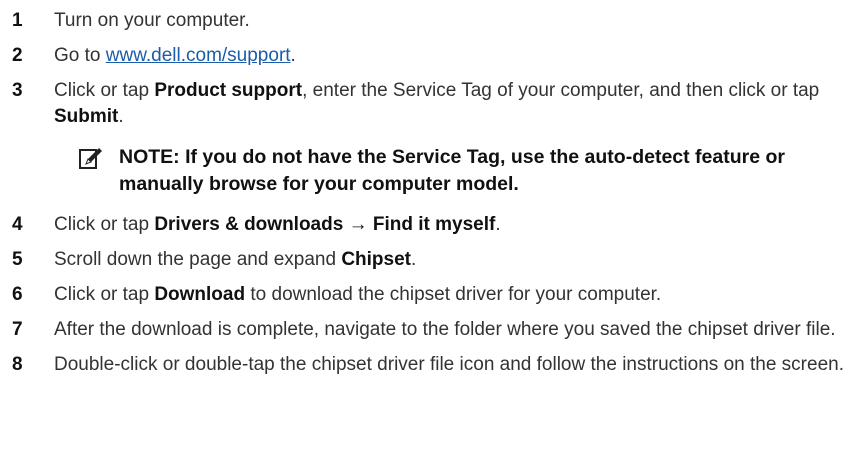 The image size is (857, 455). Describe the element at coordinates (17, 20) in the screenshot. I see `step-number: 1` at that location.